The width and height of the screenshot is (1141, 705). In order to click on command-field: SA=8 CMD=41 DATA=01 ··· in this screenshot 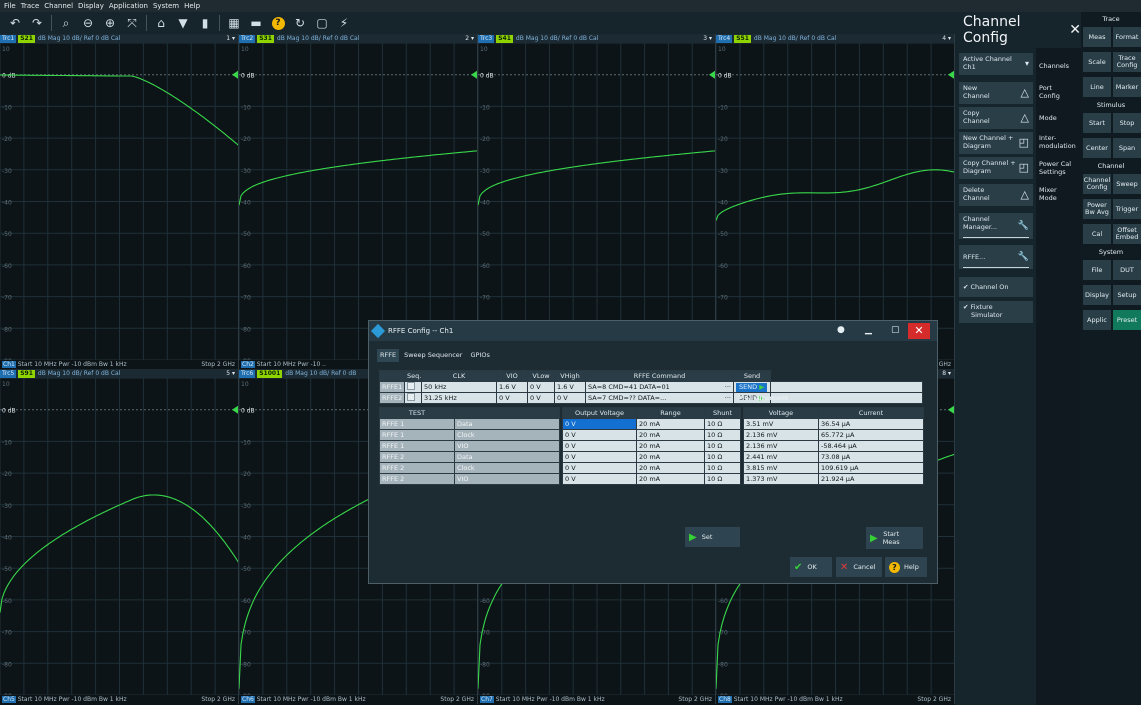, I will do `click(659, 387)`.